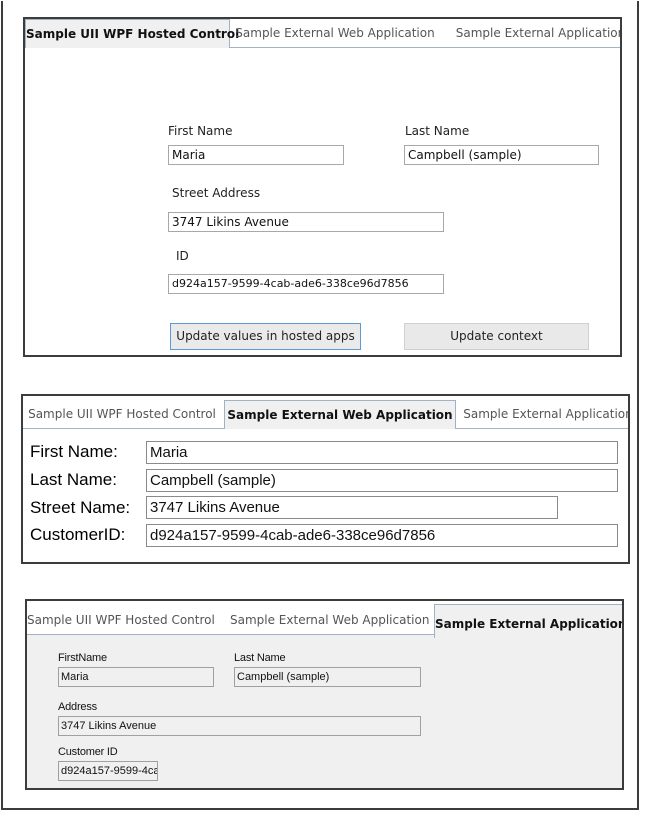 The width and height of the screenshot is (645, 816). Describe the element at coordinates (496, 336) in the screenshot. I see `update-context-button: Update context` at that location.